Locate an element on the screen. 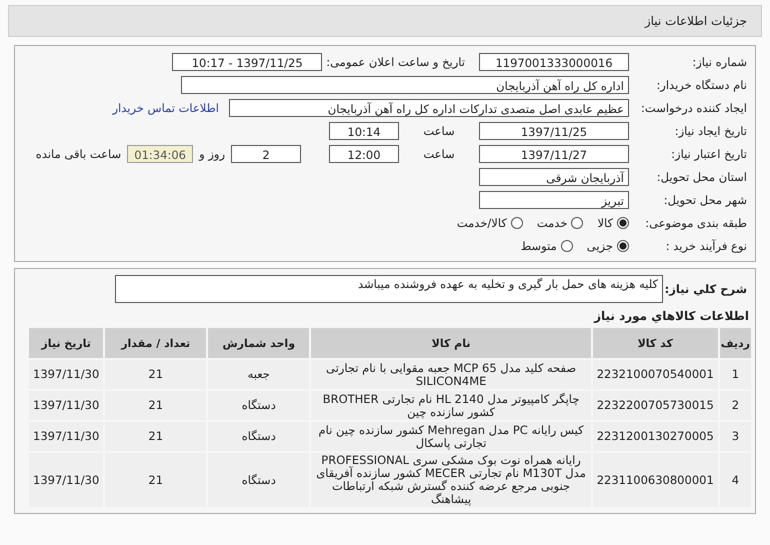  field-label: طبقه بندی موضوعی: is located at coordinates (696, 223).